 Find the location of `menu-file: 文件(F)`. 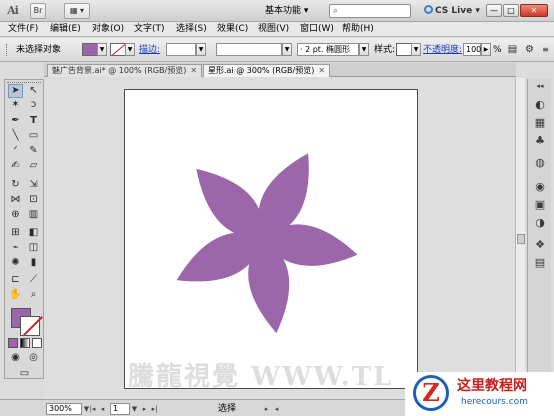

menu-file: 文件(F) is located at coordinates (23, 29).